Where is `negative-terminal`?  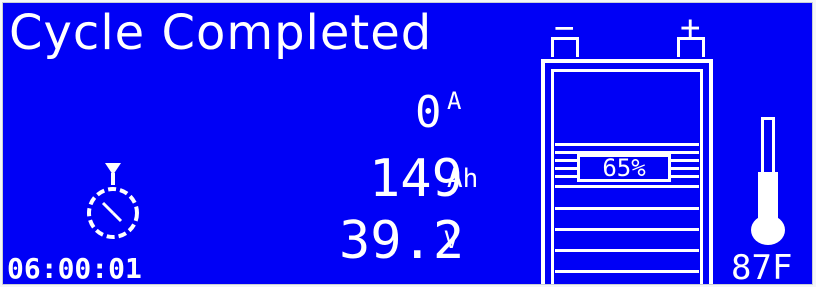 negative-terminal is located at coordinates (565, 47).